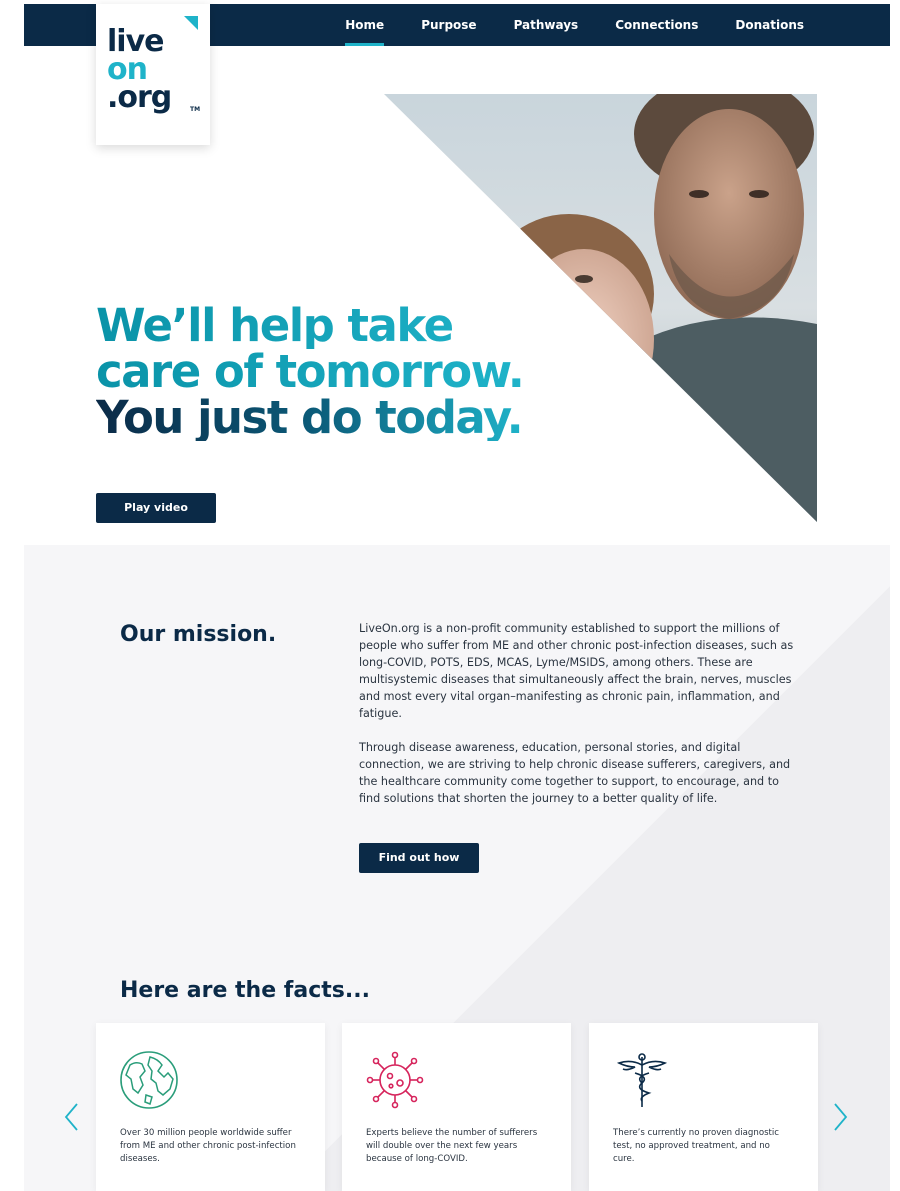 Image resolution: width=900 pixels, height=1191 pixels. I want to click on carousel-next-arrow, so click(840, 1117).